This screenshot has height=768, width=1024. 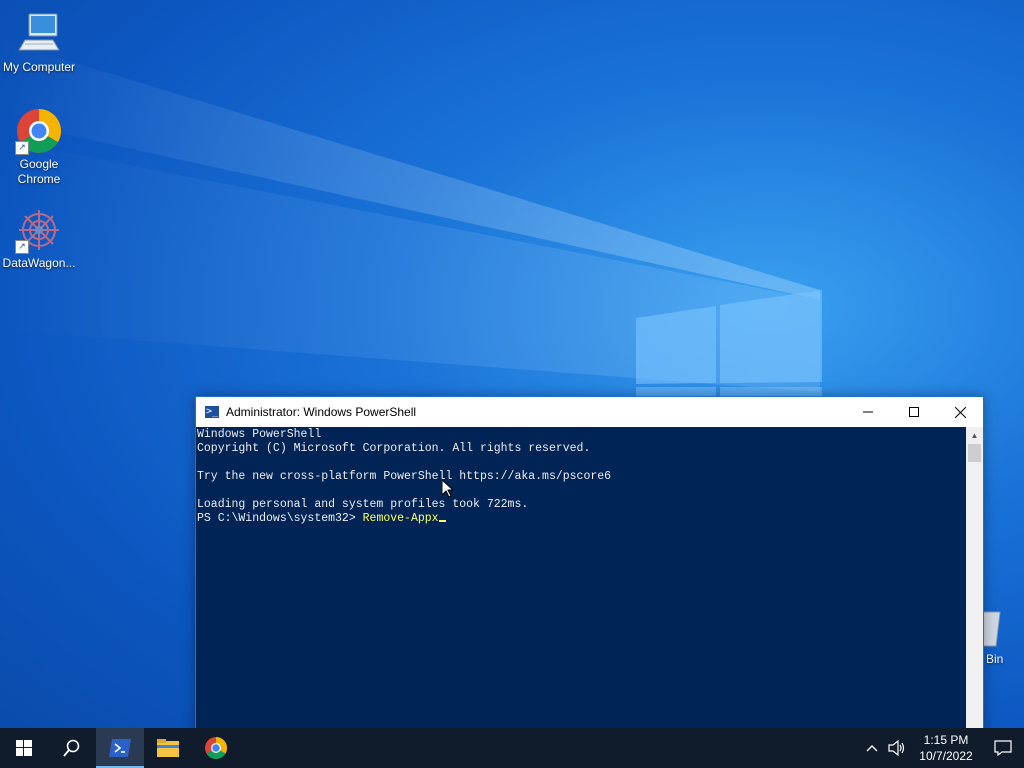 I want to click on taskbar-chrome, so click(x=216, y=748).